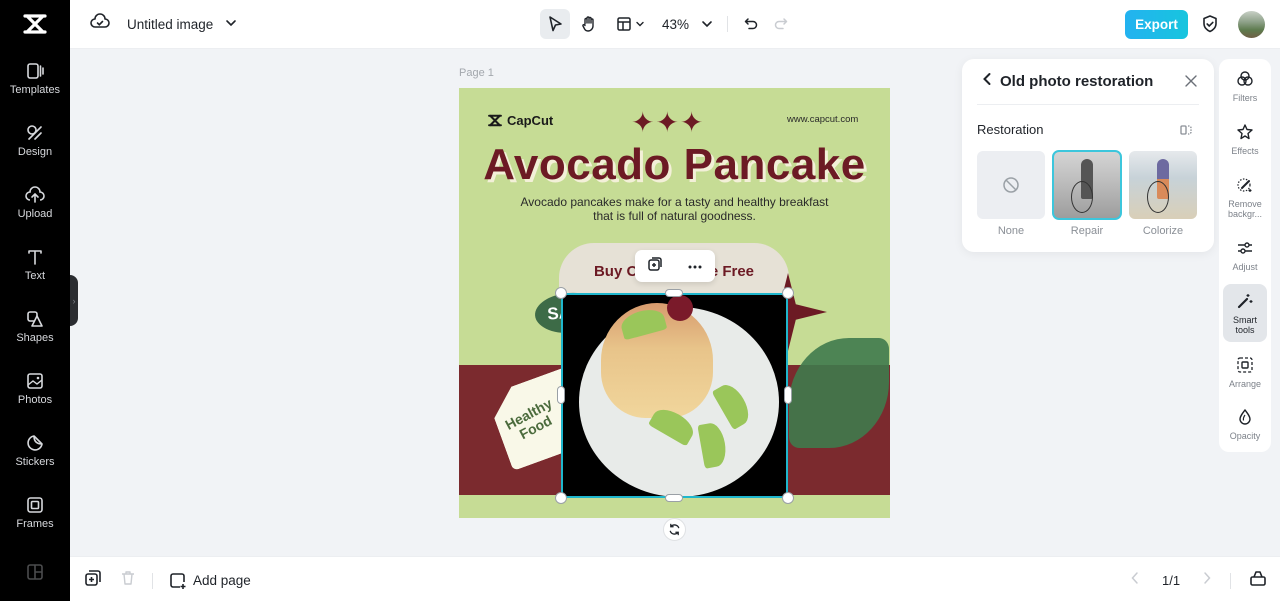 This screenshot has height=601, width=1280. What do you see at coordinates (1087, 231) in the screenshot?
I see `option-label: Repair` at bounding box center [1087, 231].